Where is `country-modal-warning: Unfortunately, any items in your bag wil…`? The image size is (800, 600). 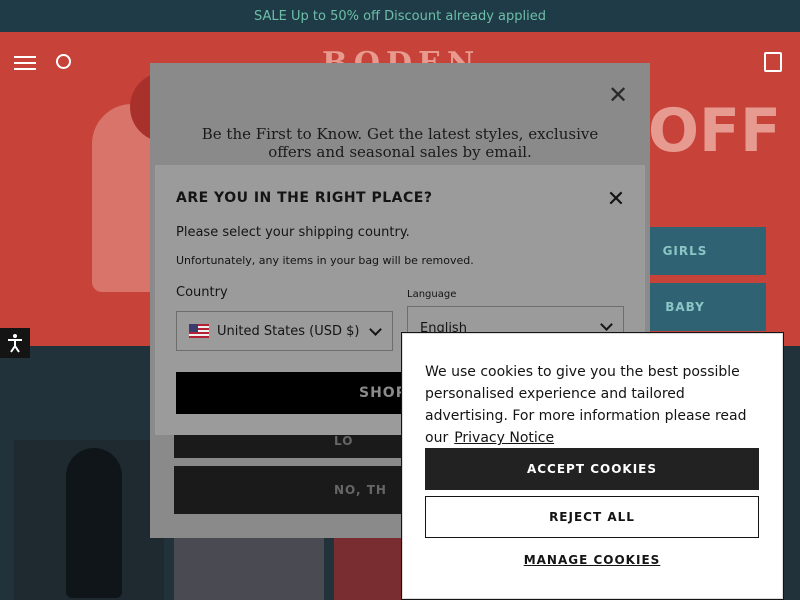 country-modal-warning: Unfortunately, any items in your bag wil… is located at coordinates (325, 260).